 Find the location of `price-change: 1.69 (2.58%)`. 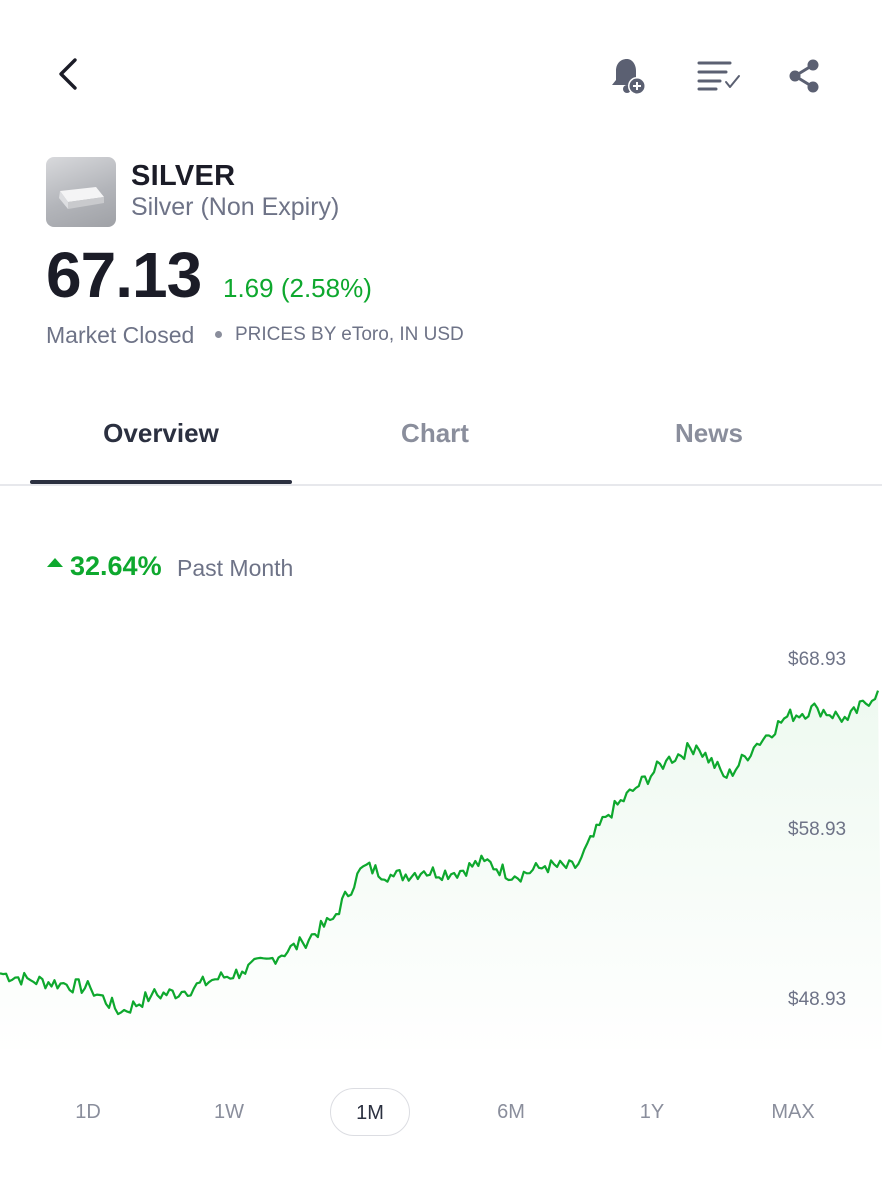

price-change: 1.69 (2.58%) is located at coordinates (297, 288).